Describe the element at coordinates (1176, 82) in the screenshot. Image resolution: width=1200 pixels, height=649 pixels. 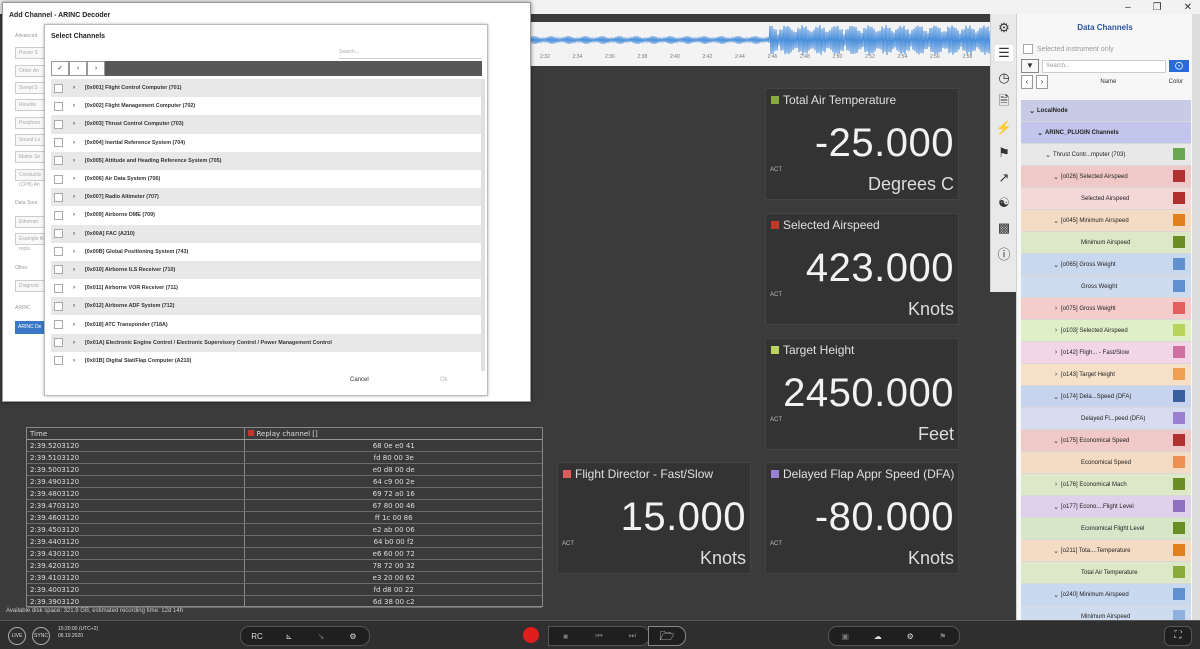
I see `column-color: Color` at that location.